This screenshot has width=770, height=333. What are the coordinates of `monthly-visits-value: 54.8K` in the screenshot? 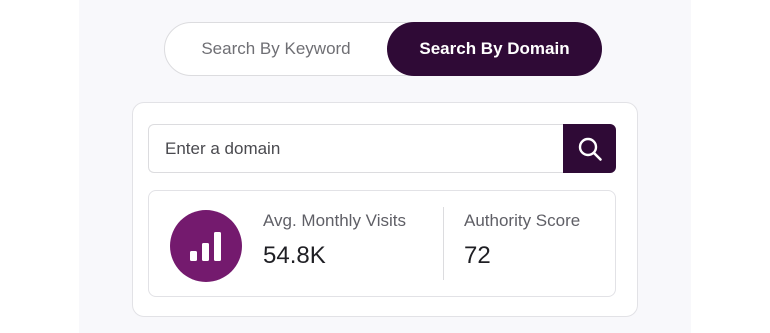 It's located at (294, 255).